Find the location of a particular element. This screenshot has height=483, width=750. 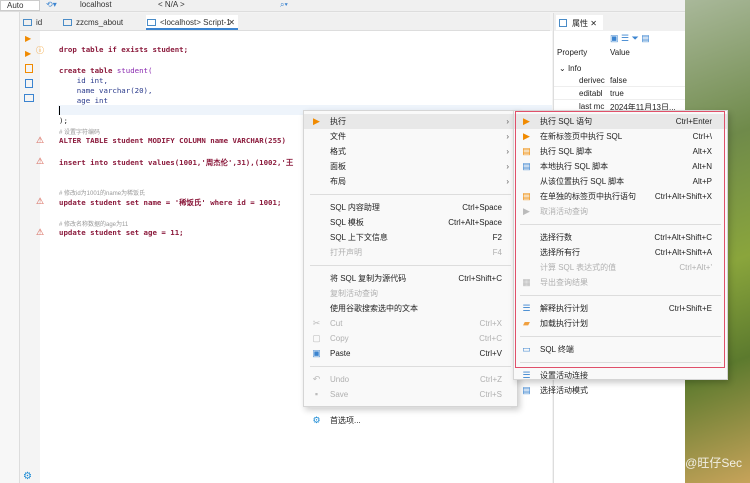

menu-item: 选择所有行 Ctrl+Alt+Shift+A is located at coordinates (620, 252).